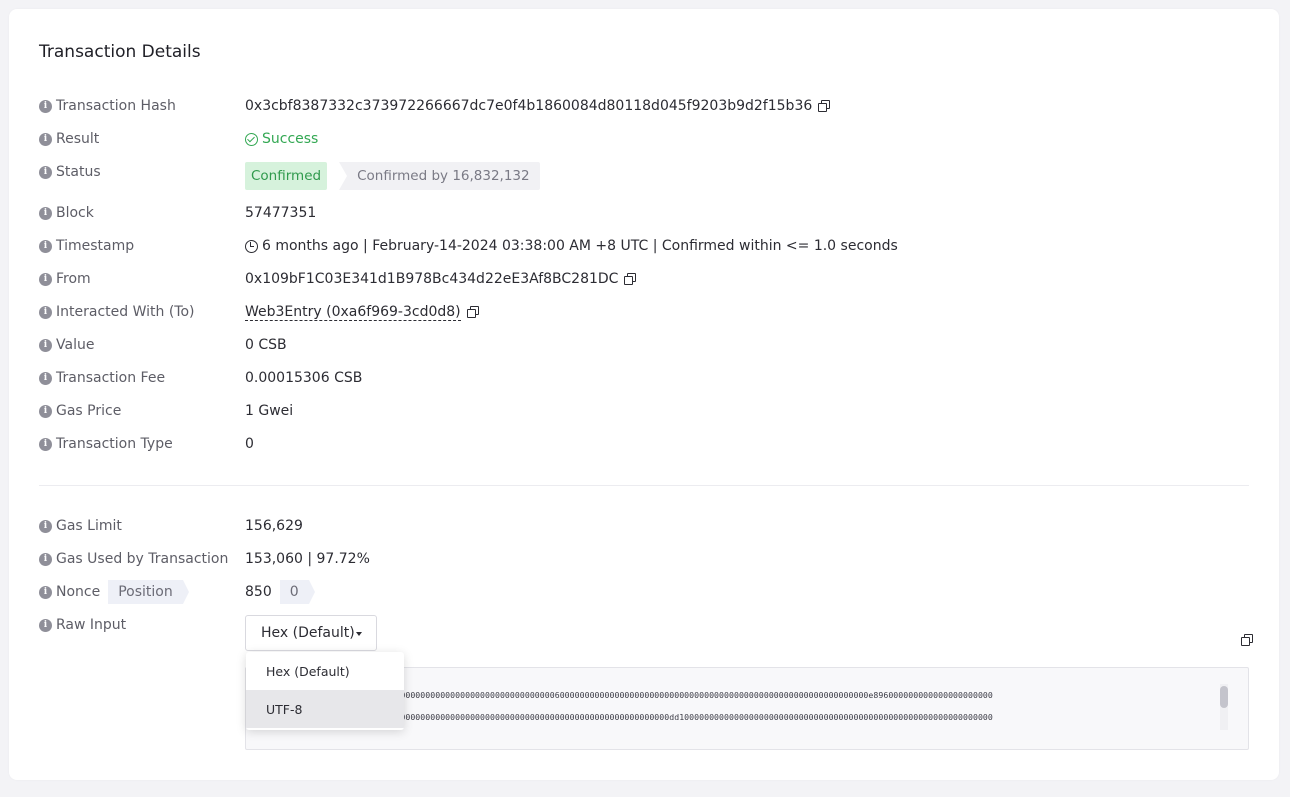  I want to click on result-value: Success, so click(290, 139).